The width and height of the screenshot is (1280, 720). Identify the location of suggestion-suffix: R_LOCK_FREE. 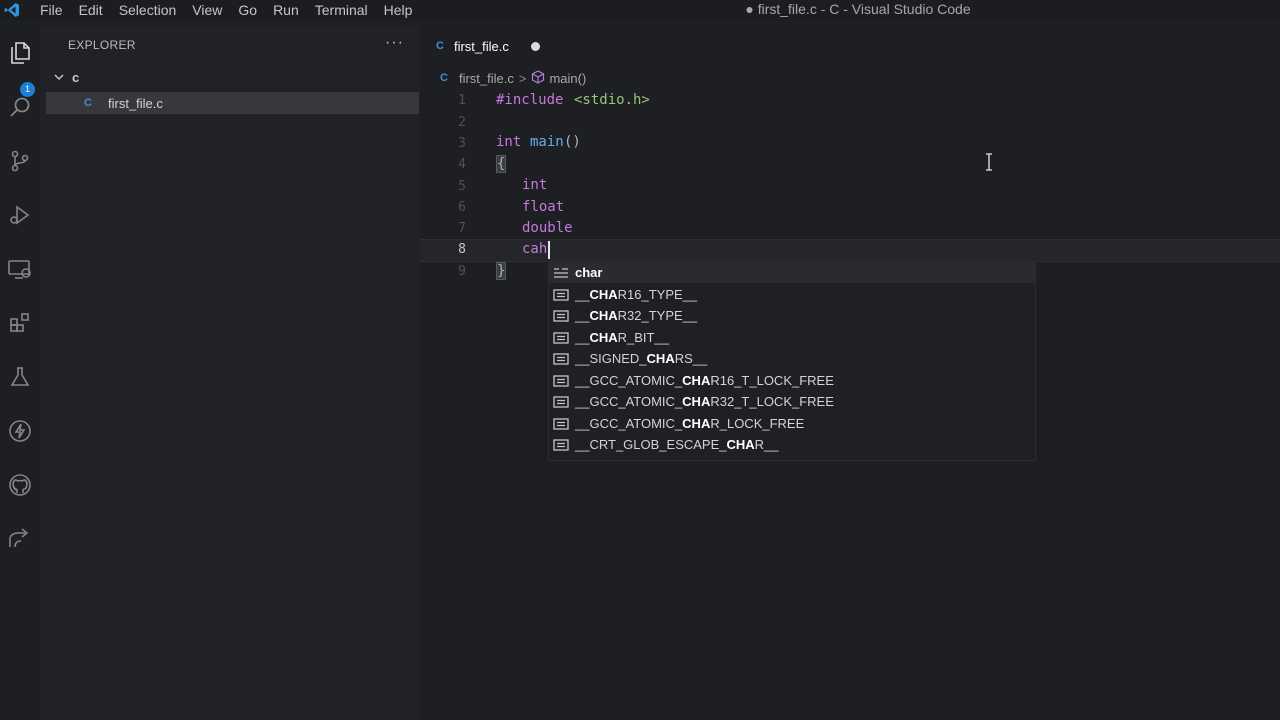
(757, 423).